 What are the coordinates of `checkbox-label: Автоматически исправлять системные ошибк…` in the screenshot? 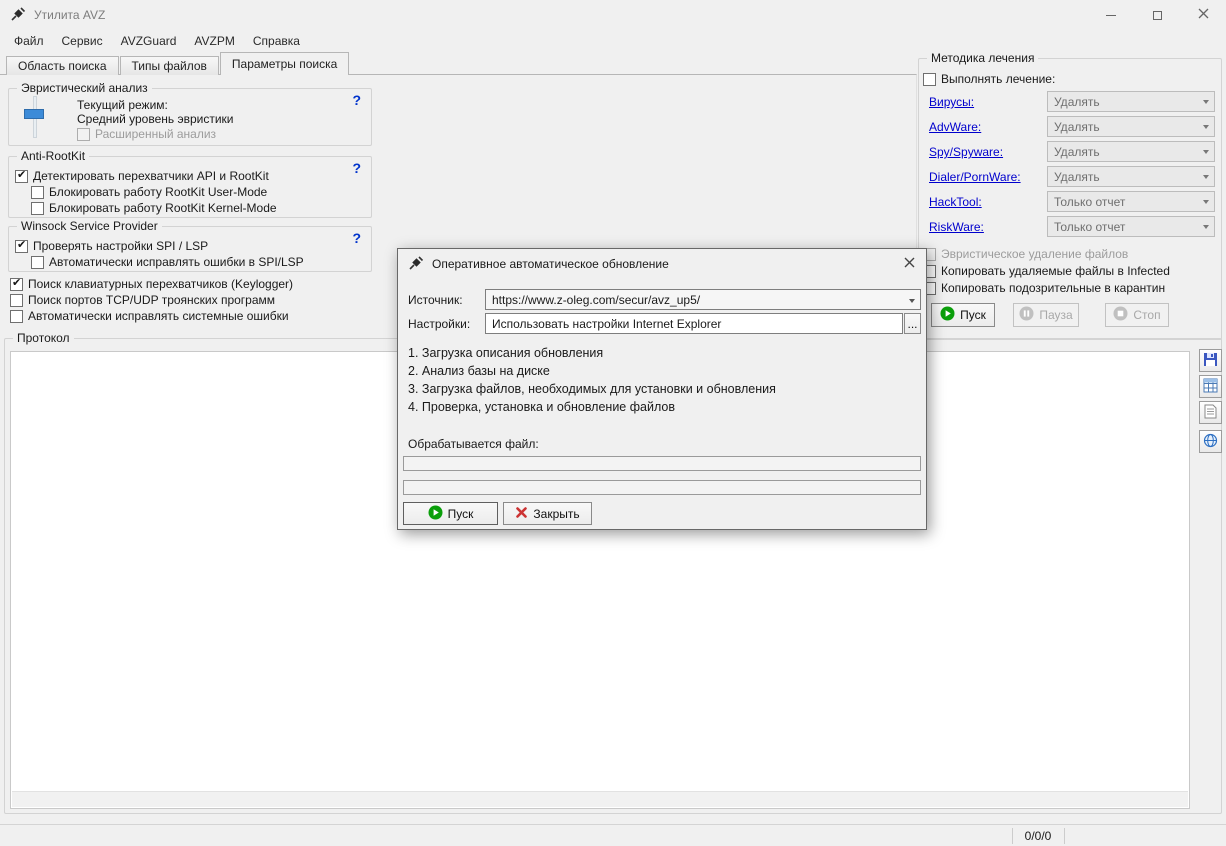 It's located at (158, 316).